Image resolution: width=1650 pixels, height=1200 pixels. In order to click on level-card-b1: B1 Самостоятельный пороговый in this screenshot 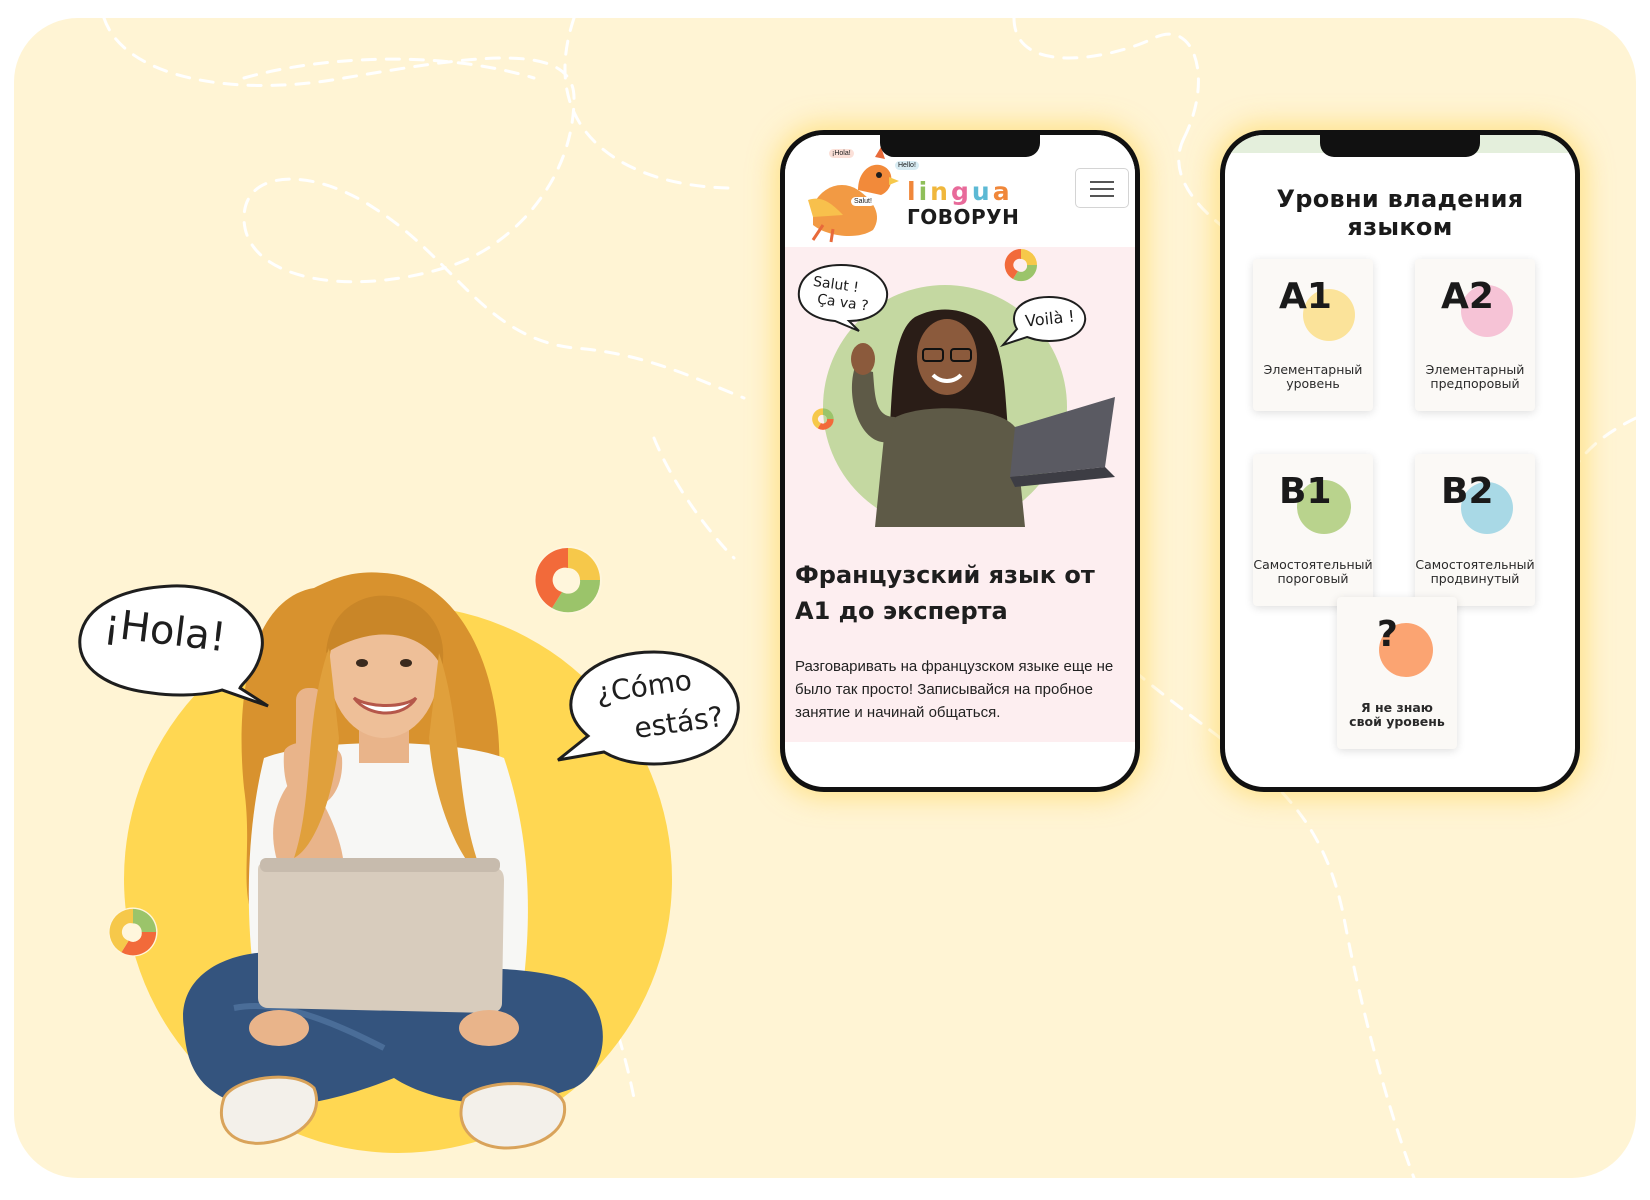, I will do `click(1313, 530)`.